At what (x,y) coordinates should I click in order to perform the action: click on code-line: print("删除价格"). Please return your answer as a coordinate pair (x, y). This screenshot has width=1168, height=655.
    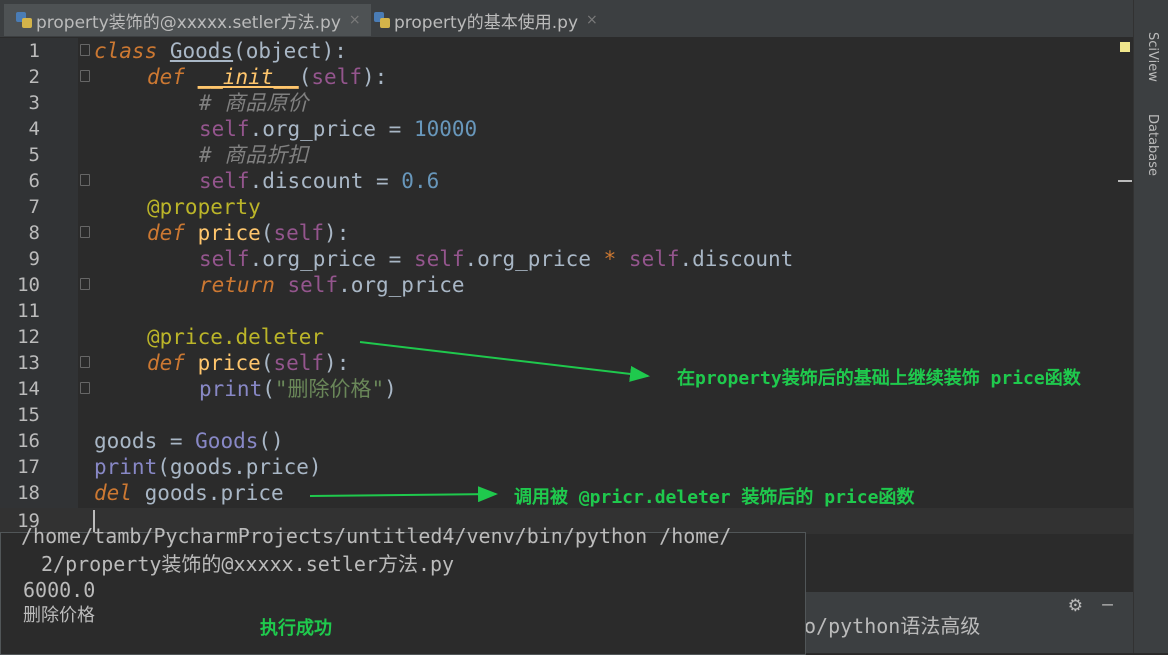
    Looking at the image, I should click on (298, 389).